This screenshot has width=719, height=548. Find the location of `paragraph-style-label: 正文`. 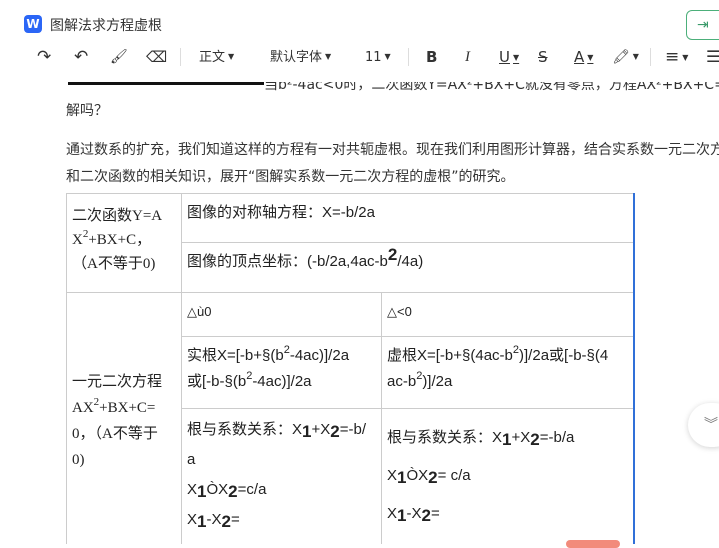

paragraph-style-label: 正文 is located at coordinates (212, 57).